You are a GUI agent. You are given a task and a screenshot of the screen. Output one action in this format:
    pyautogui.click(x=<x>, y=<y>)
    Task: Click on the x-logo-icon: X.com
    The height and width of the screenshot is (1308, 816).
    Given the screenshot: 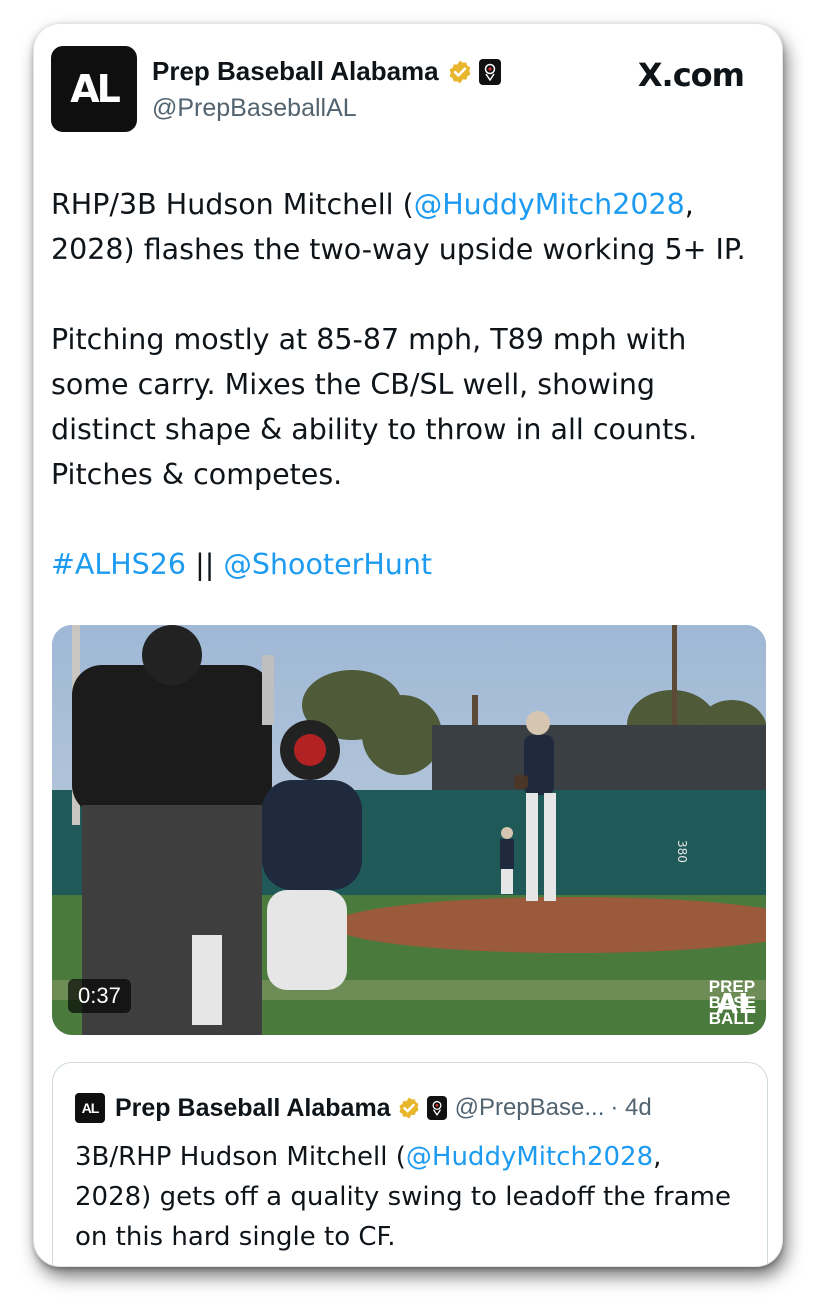 What is the action you would take?
    pyautogui.click(x=691, y=75)
    